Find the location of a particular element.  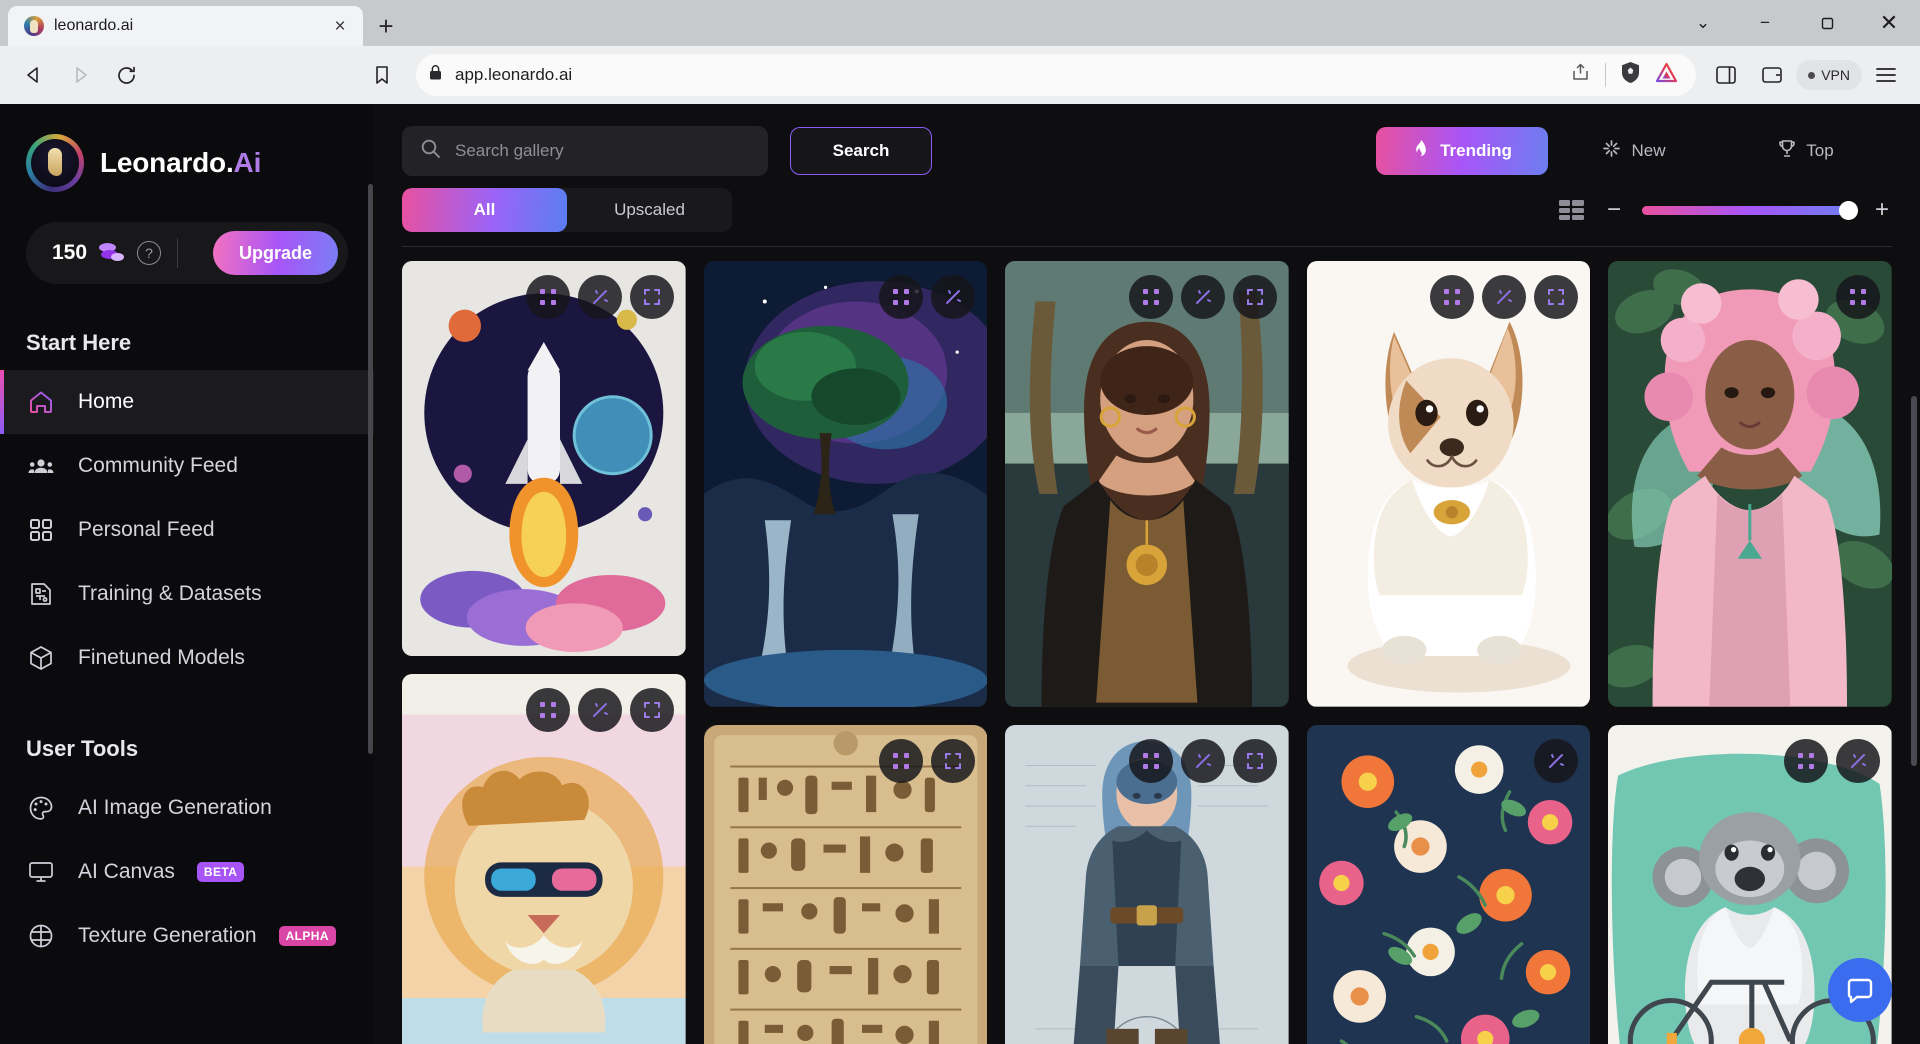

share-icon is located at coordinates (1580, 75).